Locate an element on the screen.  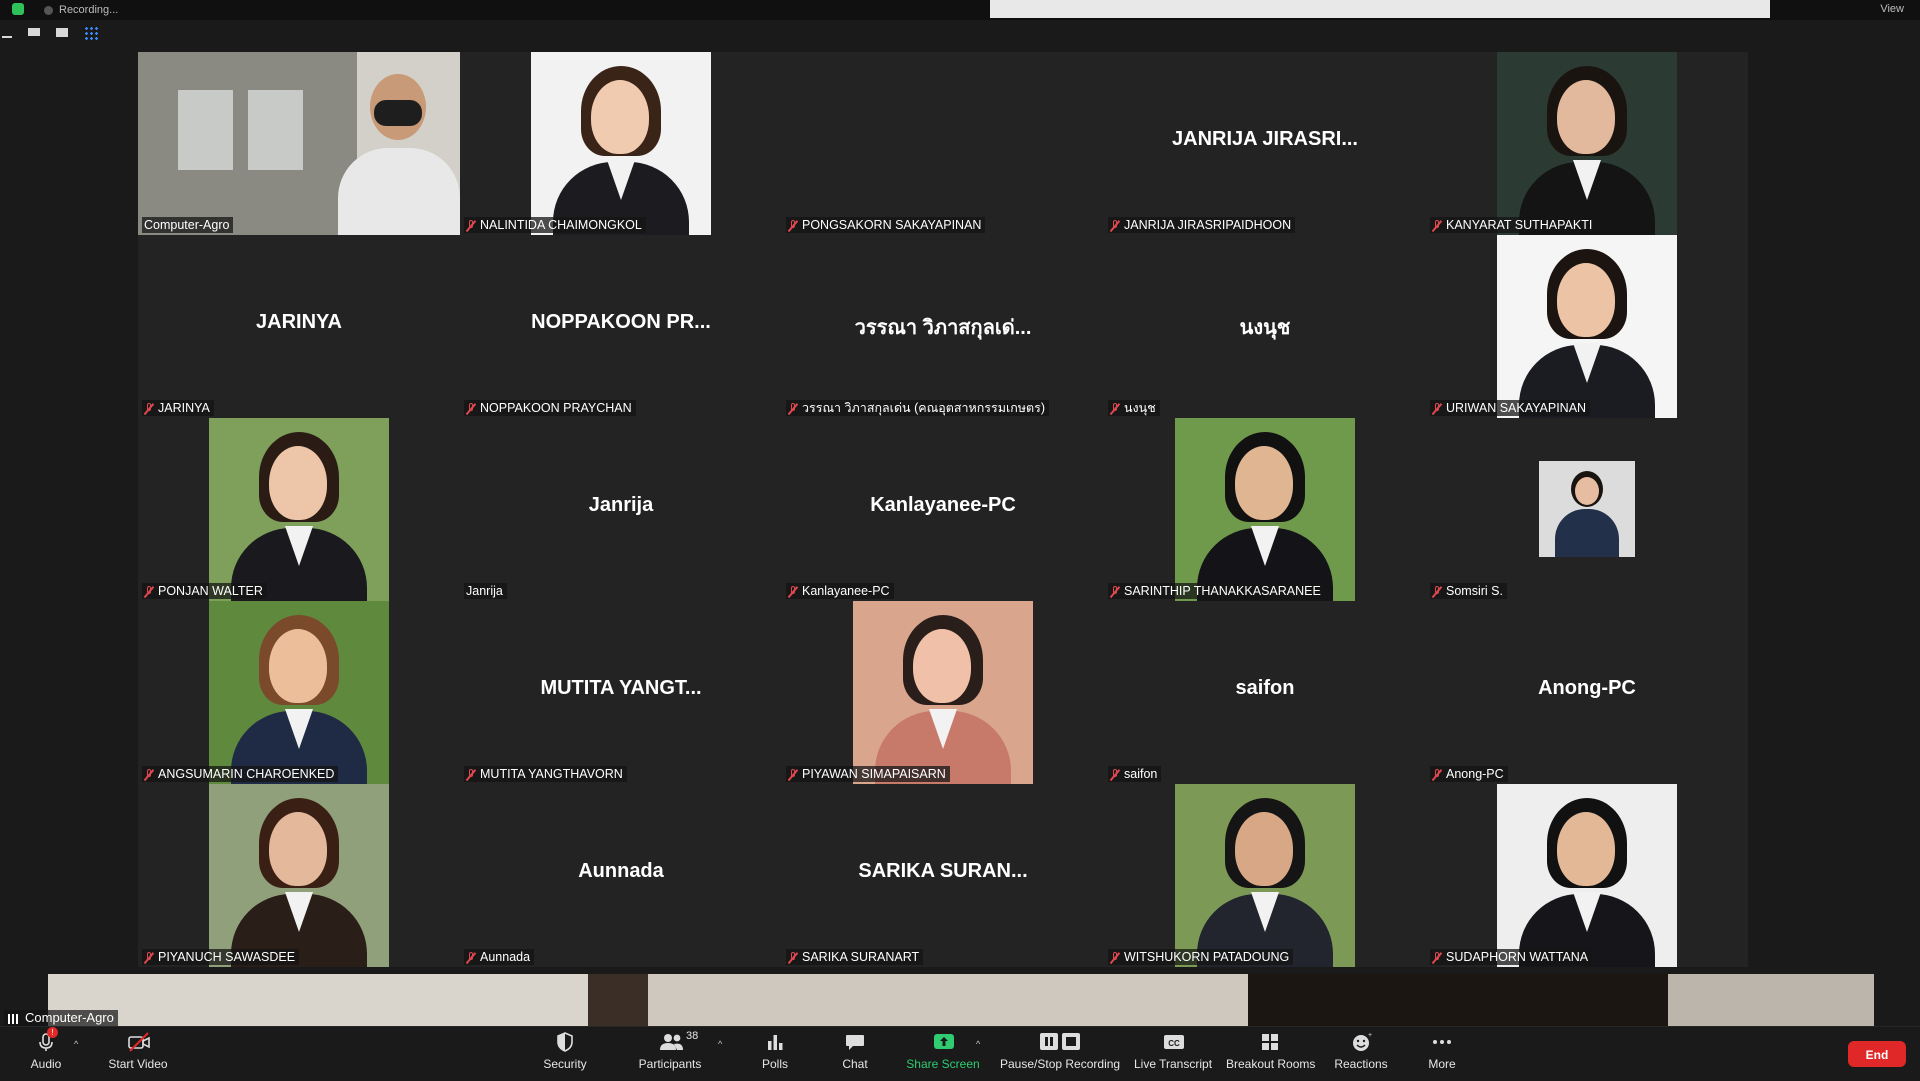
participant-tile: URIWAN SAKAYAPINAN is located at coordinates (1587, 326).